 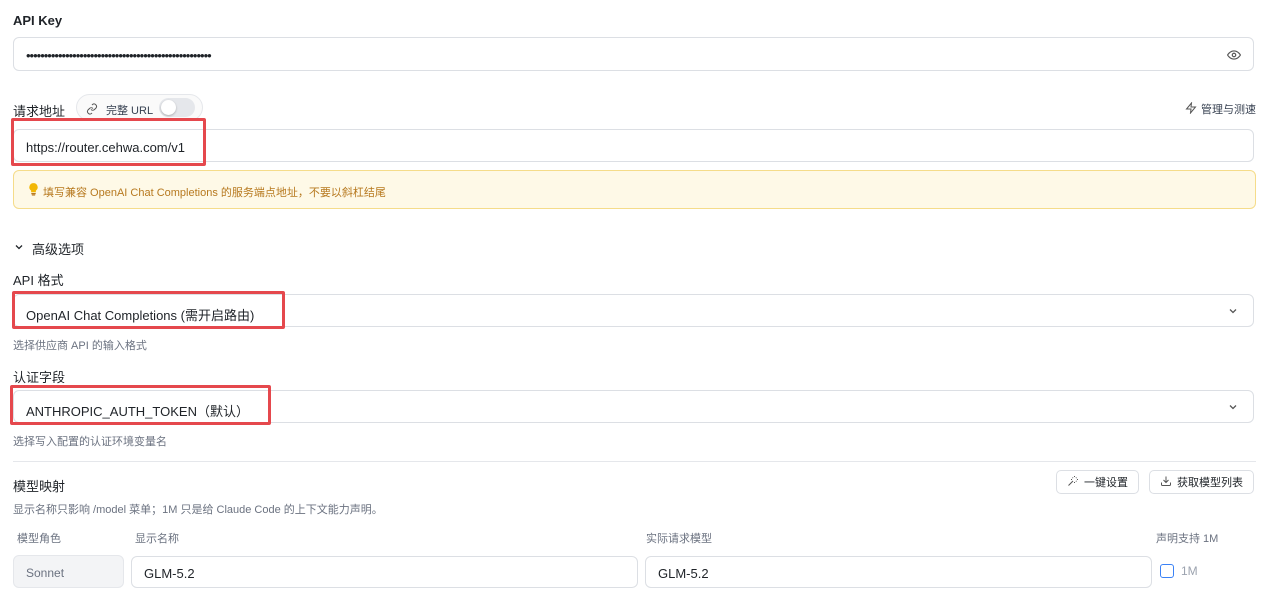 I want to click on support-1m-checkbox-group: 1M, so click(x=1179, y=571).